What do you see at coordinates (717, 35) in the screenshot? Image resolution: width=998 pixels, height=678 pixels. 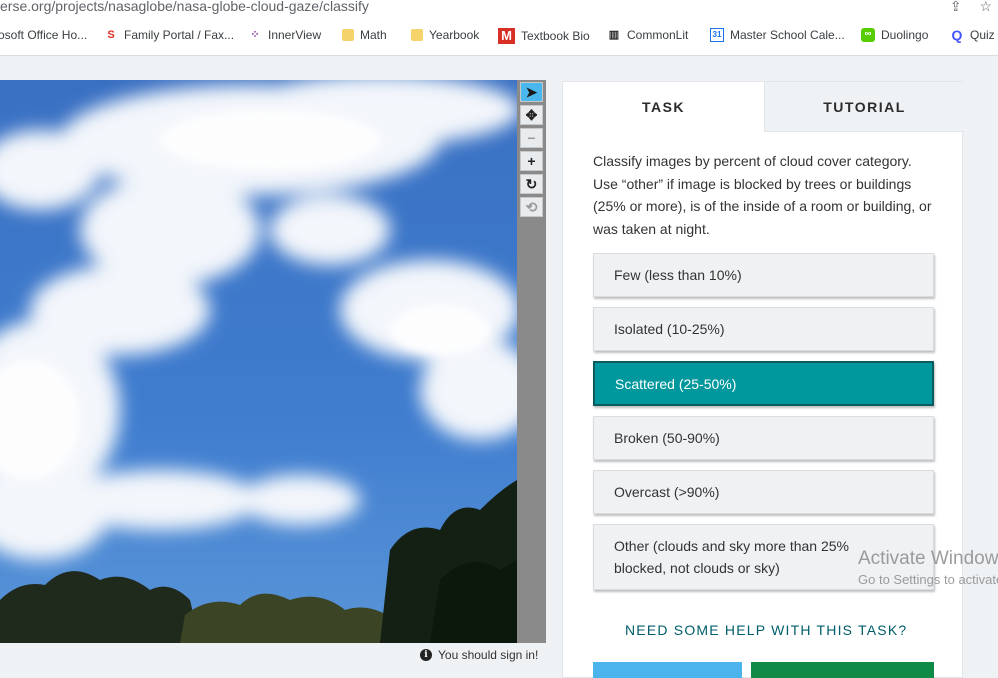 I see `calendar-icon: 31` at bounding box center [717, 35].